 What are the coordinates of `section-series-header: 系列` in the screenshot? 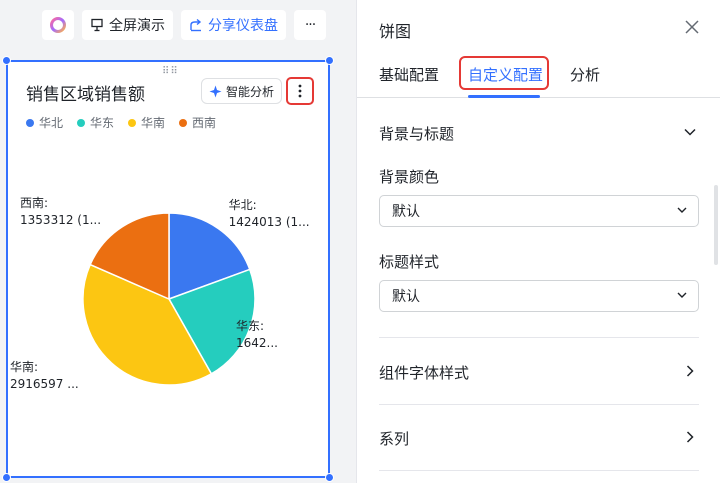 It's located at (394, 438).